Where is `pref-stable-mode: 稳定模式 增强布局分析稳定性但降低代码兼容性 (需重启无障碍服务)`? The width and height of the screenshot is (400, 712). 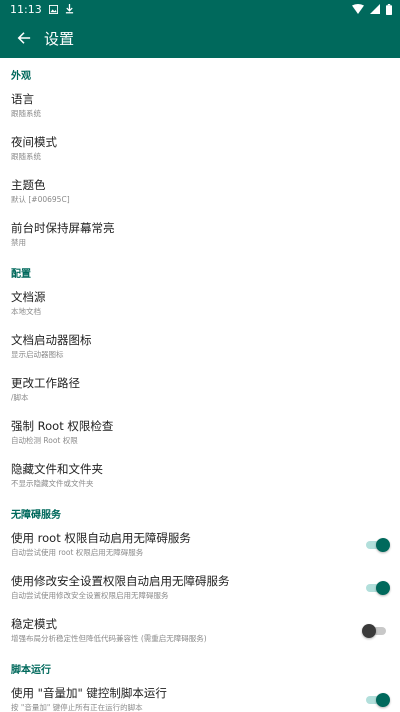 pref-stable-mode: 稳定模式 增强布局分析稳定性但降低代码兼容性 (需重启无障碍服务) is located at coordinates (200, 630).